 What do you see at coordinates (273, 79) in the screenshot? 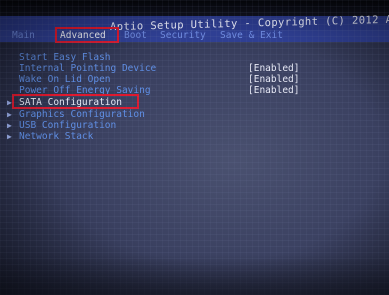
I see `wake-on-lid-open-value: [Enabled]` at bounding box center [273, 79].